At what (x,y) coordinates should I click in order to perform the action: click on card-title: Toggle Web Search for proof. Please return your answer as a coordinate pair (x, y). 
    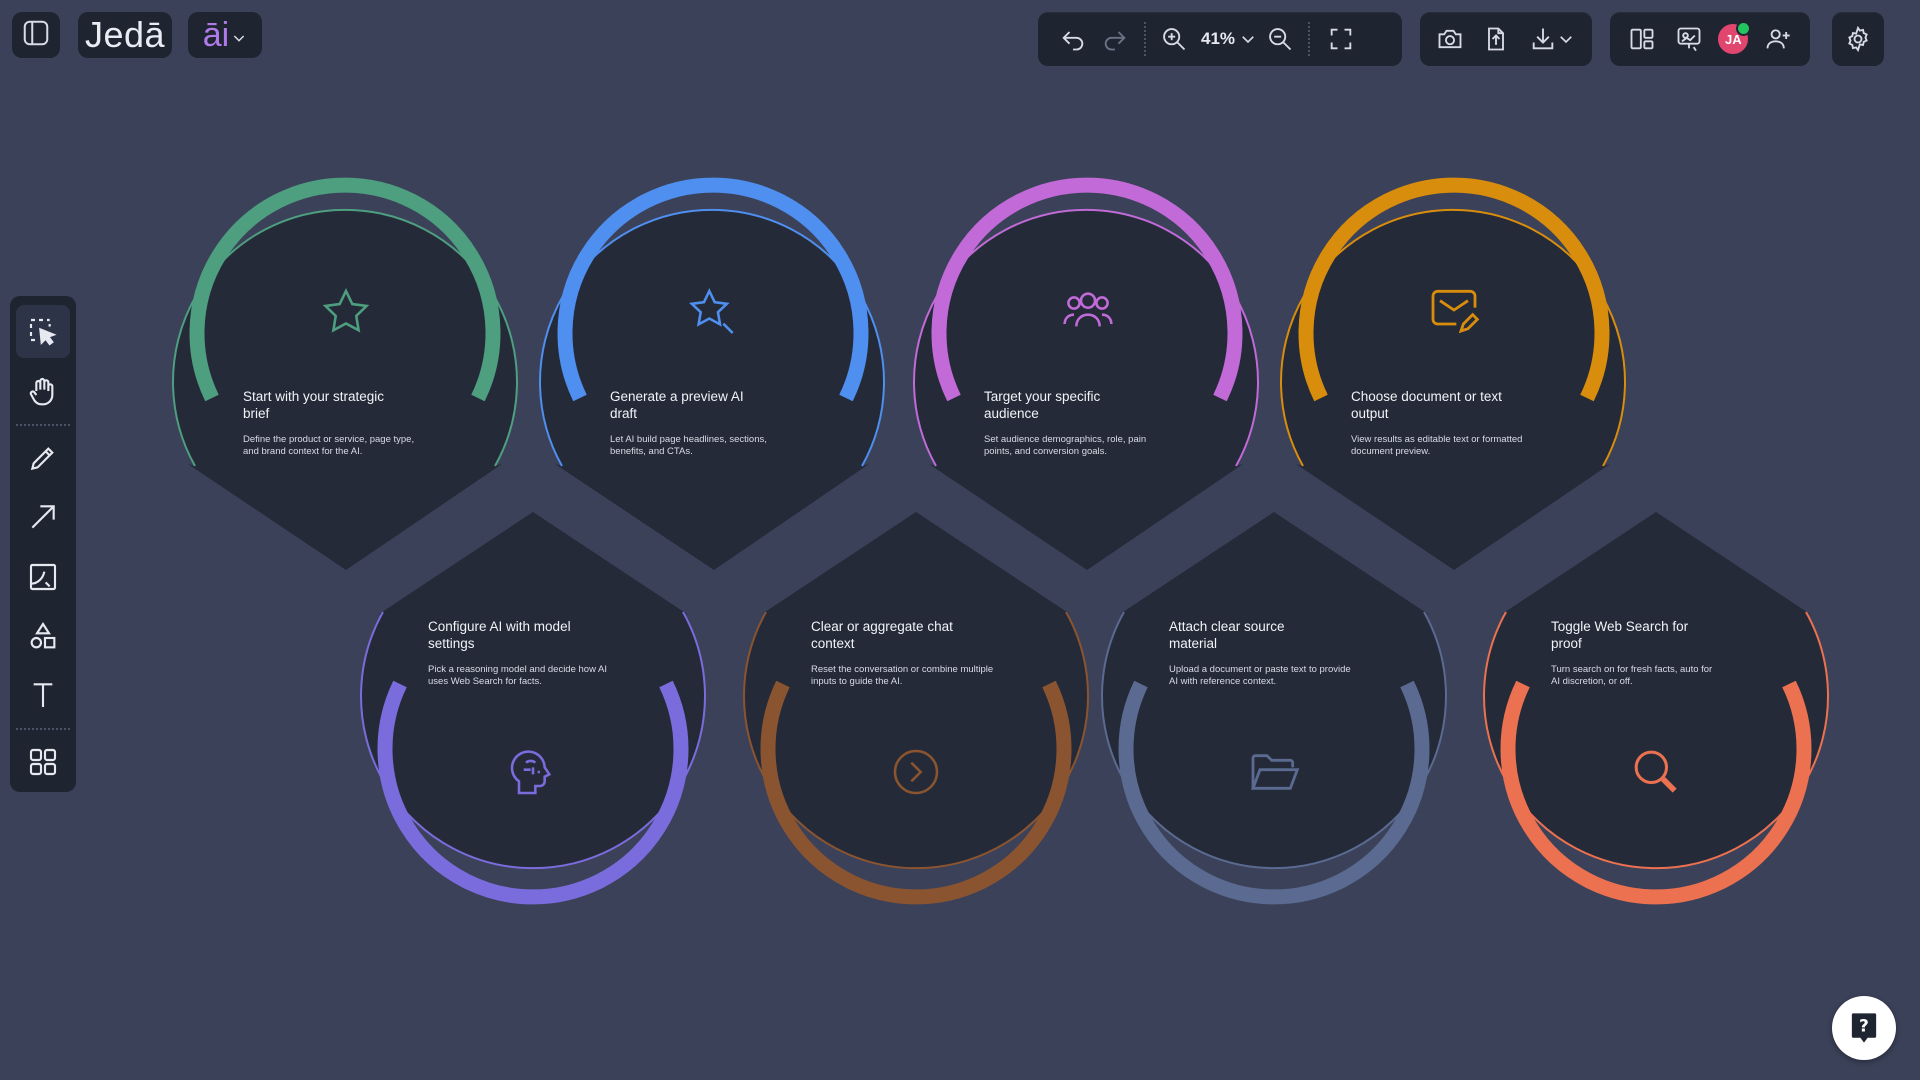
    Looking at the image, I should click on (1620, 635).